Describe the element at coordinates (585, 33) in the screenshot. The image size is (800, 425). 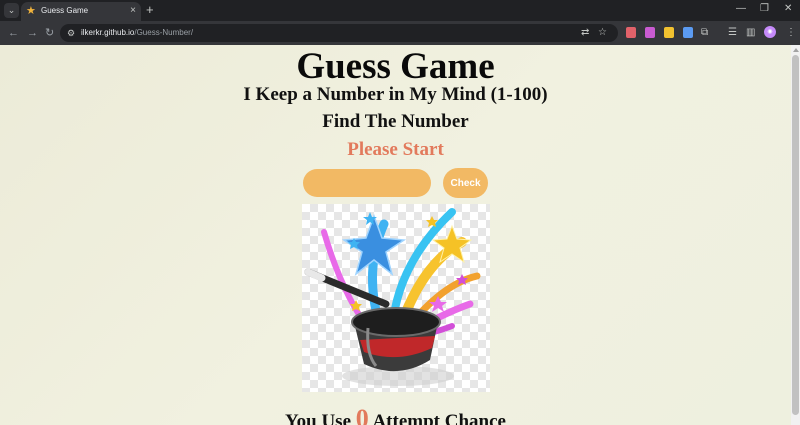
I see `translate-icon: ⇄` at that location.